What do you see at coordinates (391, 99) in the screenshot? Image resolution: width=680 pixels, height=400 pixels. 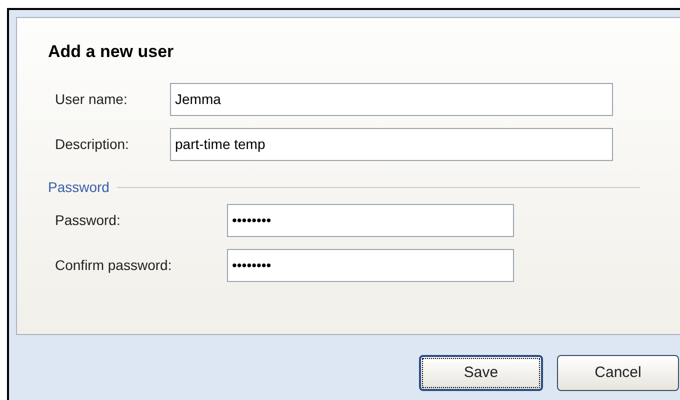 I see `input-field: Jemma` at bounding box center [391, 99].